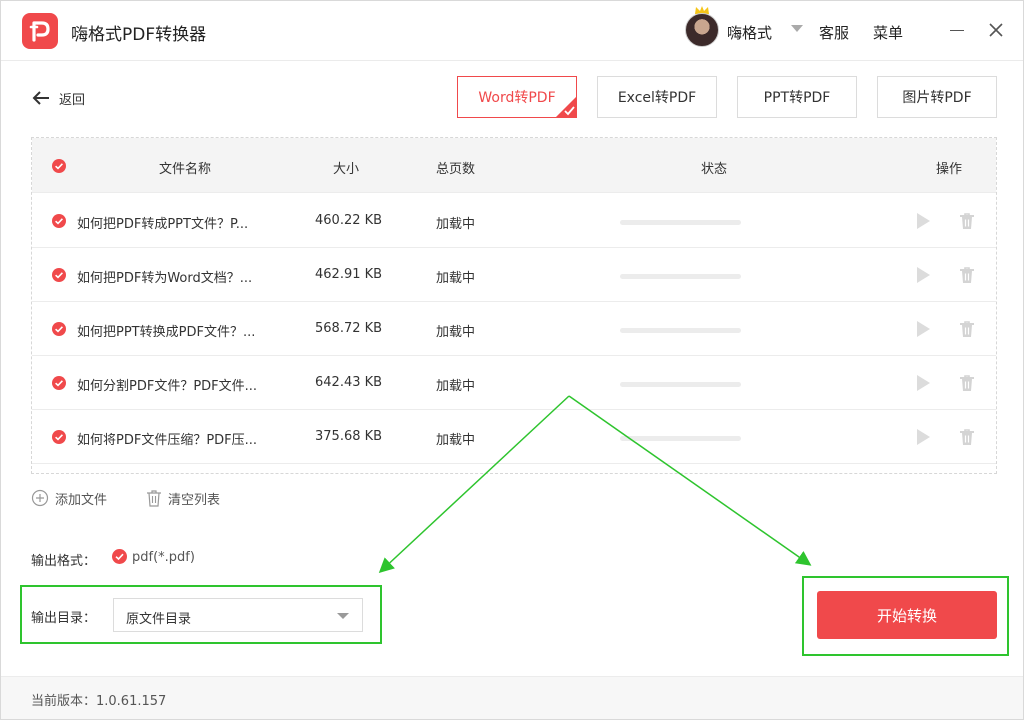 Image resolution: width=1024 pixels, height=720 pixels. What do you see at coordinates (185, 169) in the screenshot?
I see `header-name: 文件名称` at bounding box center [185, 169].